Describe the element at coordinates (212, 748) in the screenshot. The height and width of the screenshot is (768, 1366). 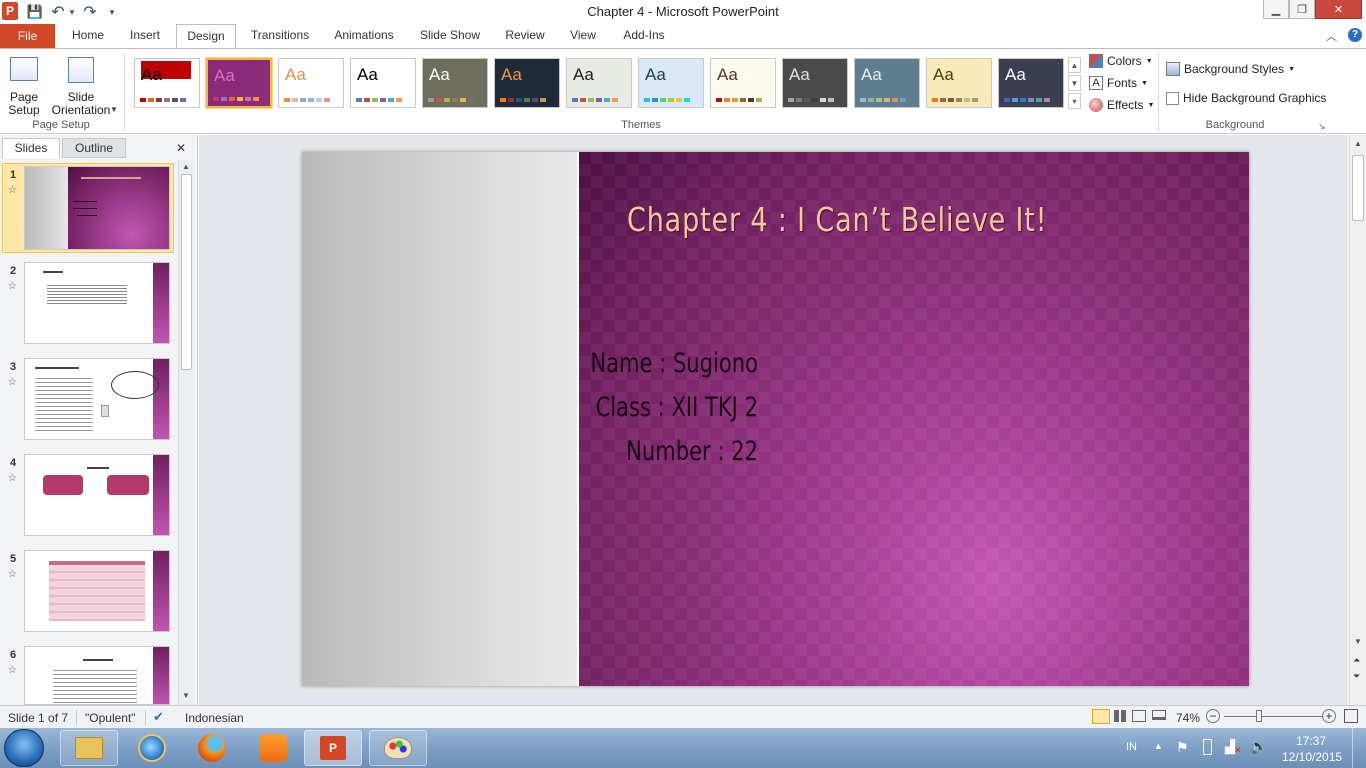
I see `taskbar-firefox-icon` at that location.